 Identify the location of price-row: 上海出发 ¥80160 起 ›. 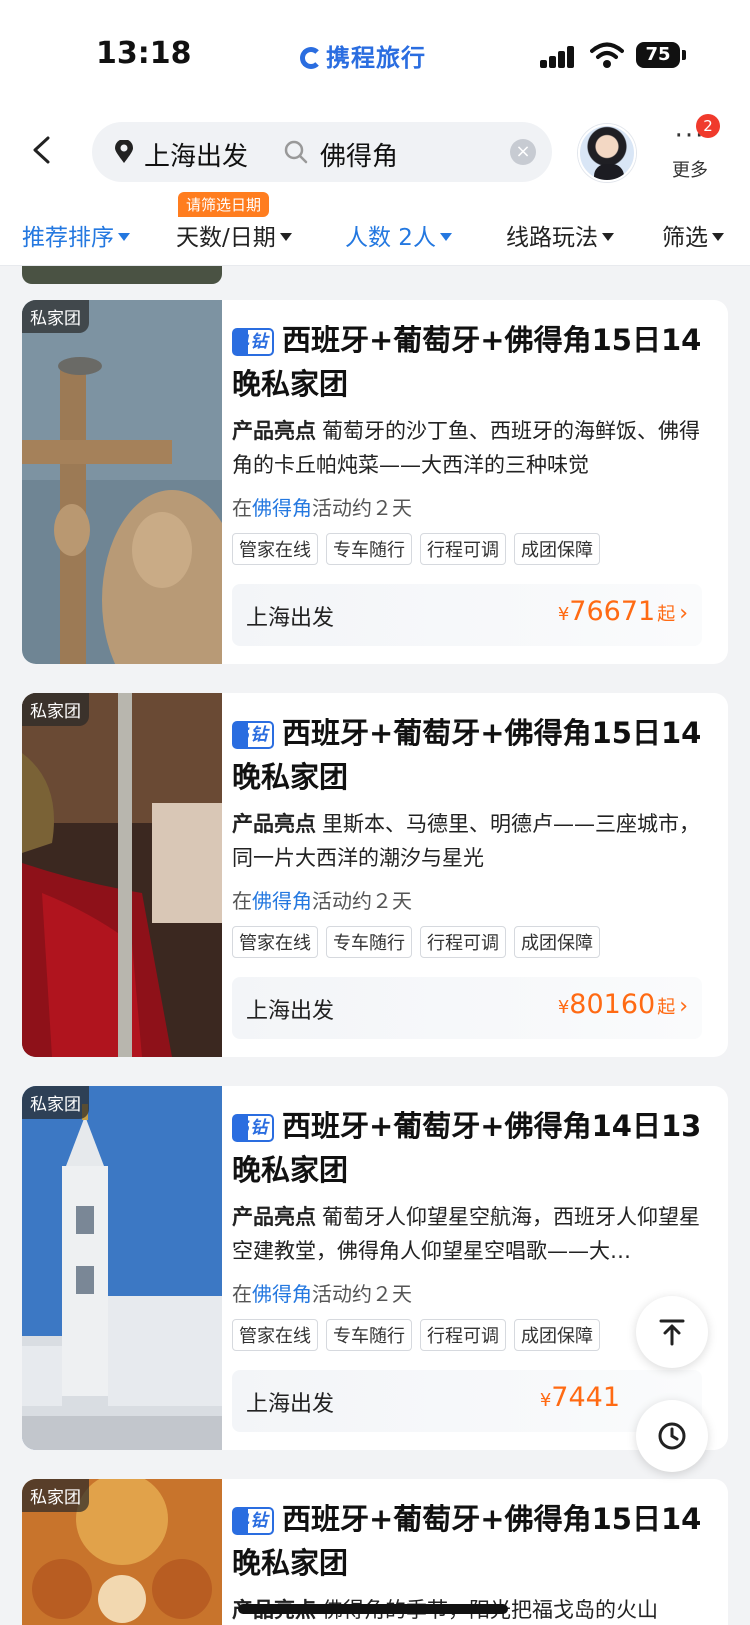
(467, 1008).